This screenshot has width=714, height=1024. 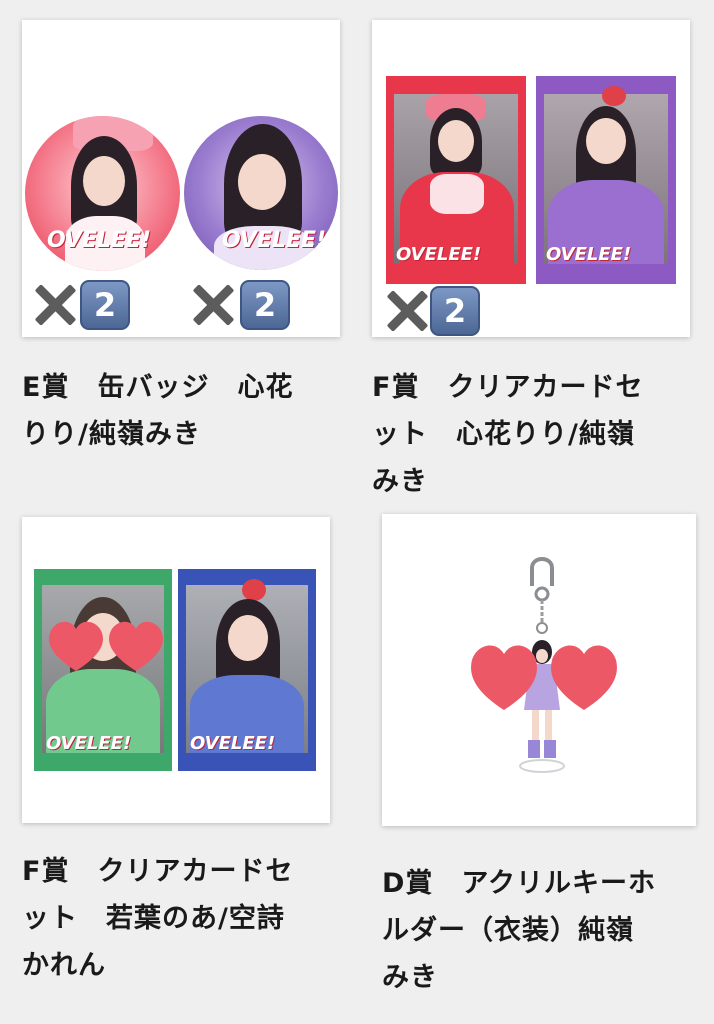 I want to click on product-card-d-acrylic-keychain, so click(x=539, y=670).